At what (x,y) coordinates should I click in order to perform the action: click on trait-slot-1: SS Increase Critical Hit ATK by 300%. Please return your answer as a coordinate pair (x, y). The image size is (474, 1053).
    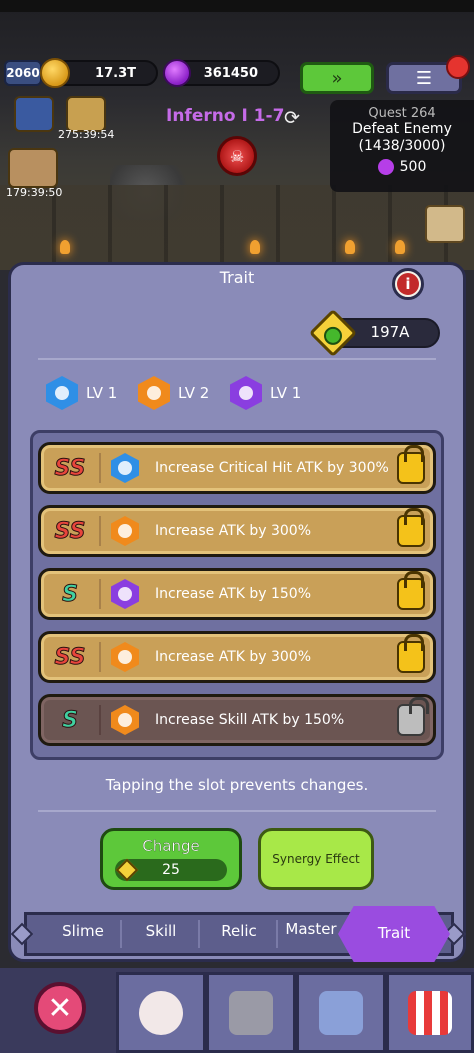
    Looking at the image, I should click on (237, 468).